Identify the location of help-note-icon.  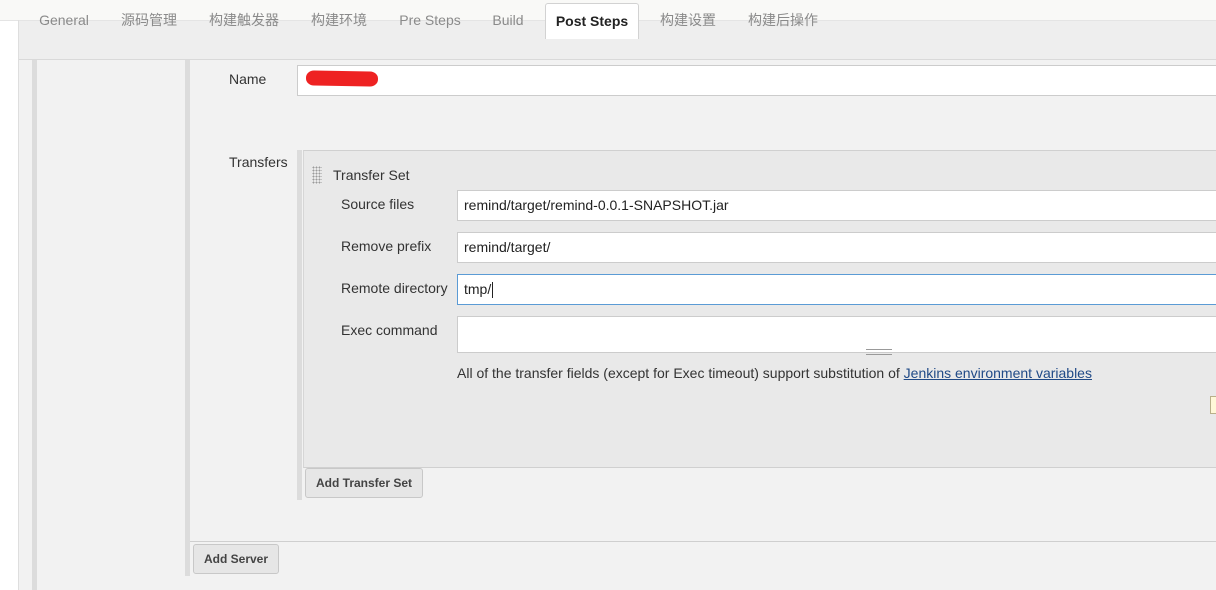
(1213, 405).